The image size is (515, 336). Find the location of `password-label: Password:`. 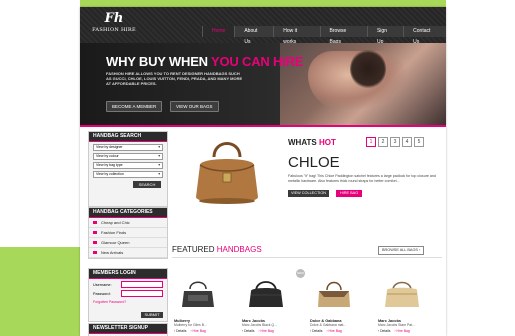

password-label: Password: is located at coordinates (102, 293).